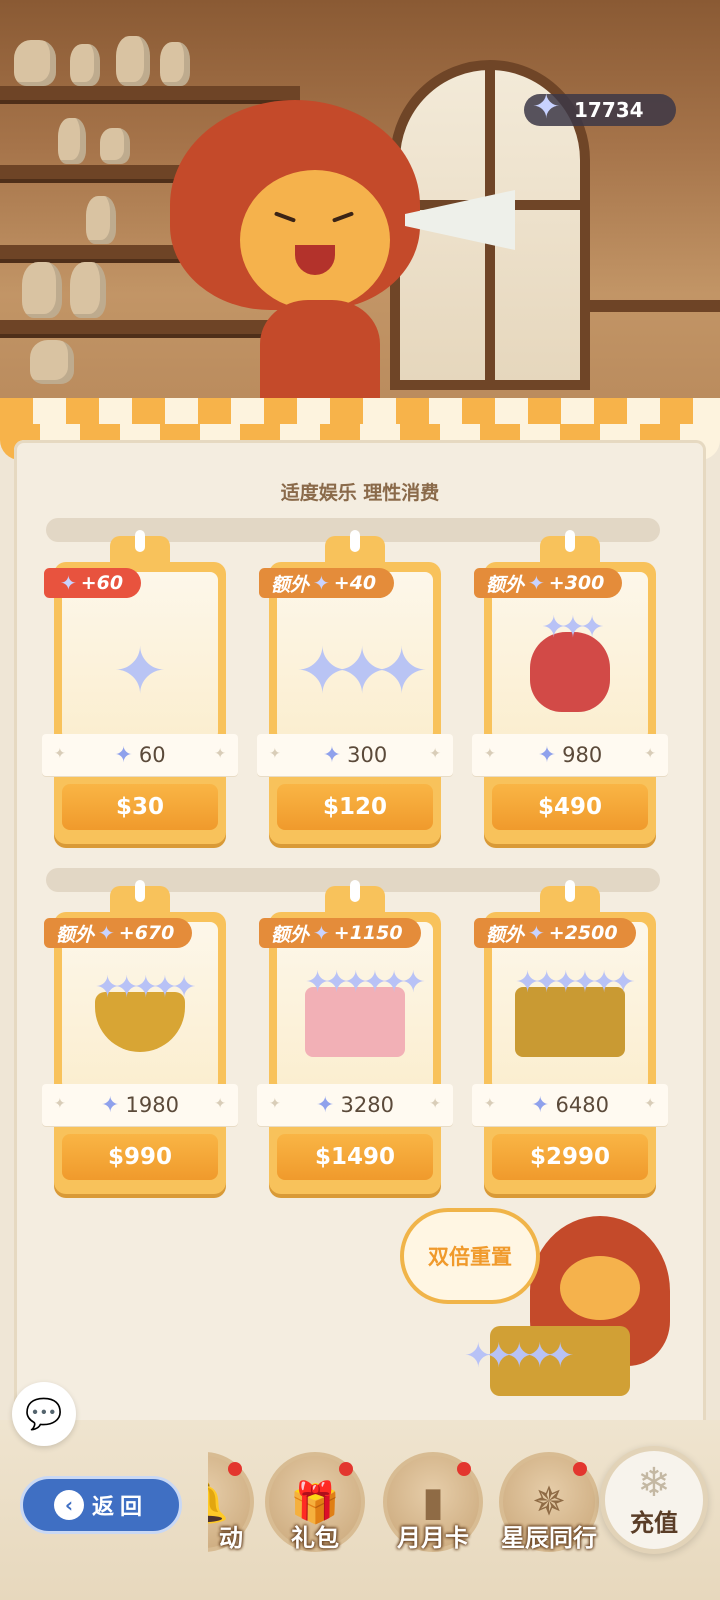  I want to click on amount-value: 60, so click(152, 755).